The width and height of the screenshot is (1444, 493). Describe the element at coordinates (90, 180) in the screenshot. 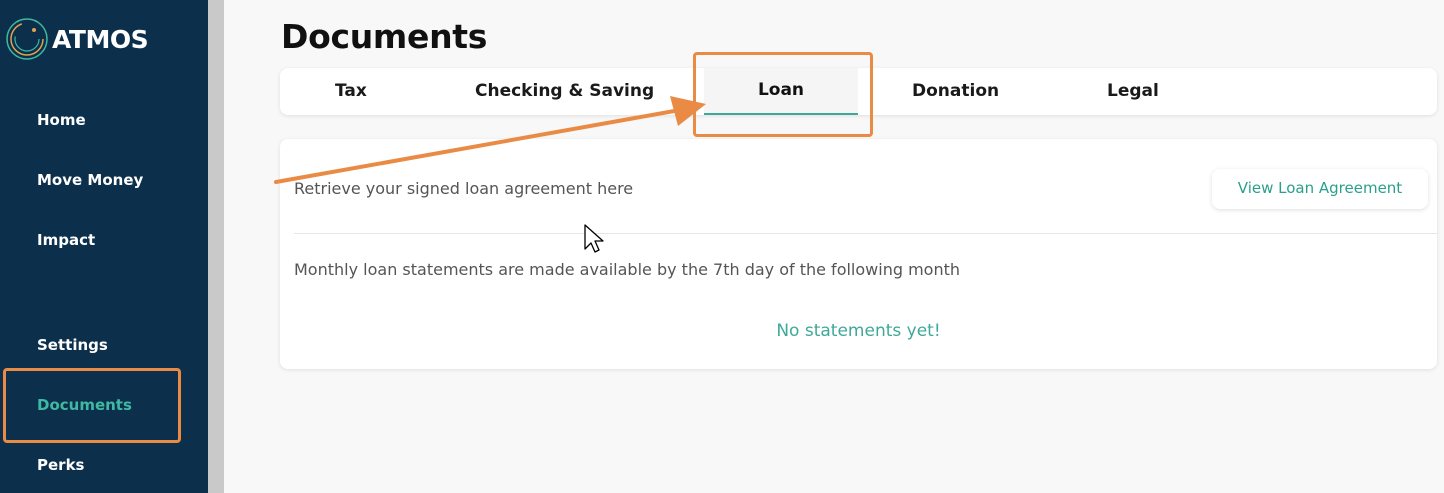

I see `sidebar-item-move-money: Move Money` at that location.